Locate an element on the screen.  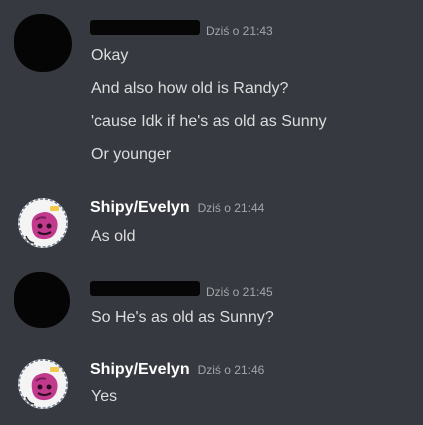
message-text: Yes is located at coordinates (104, 396).